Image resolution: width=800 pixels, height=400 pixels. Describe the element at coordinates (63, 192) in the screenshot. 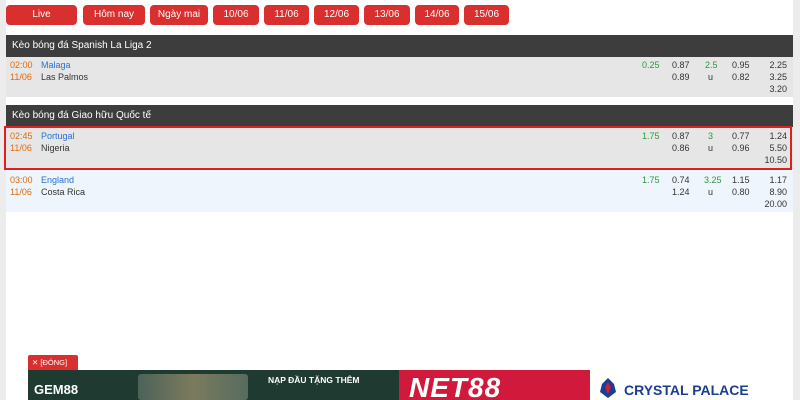

I see `away-team: Costa Rica` at that location.